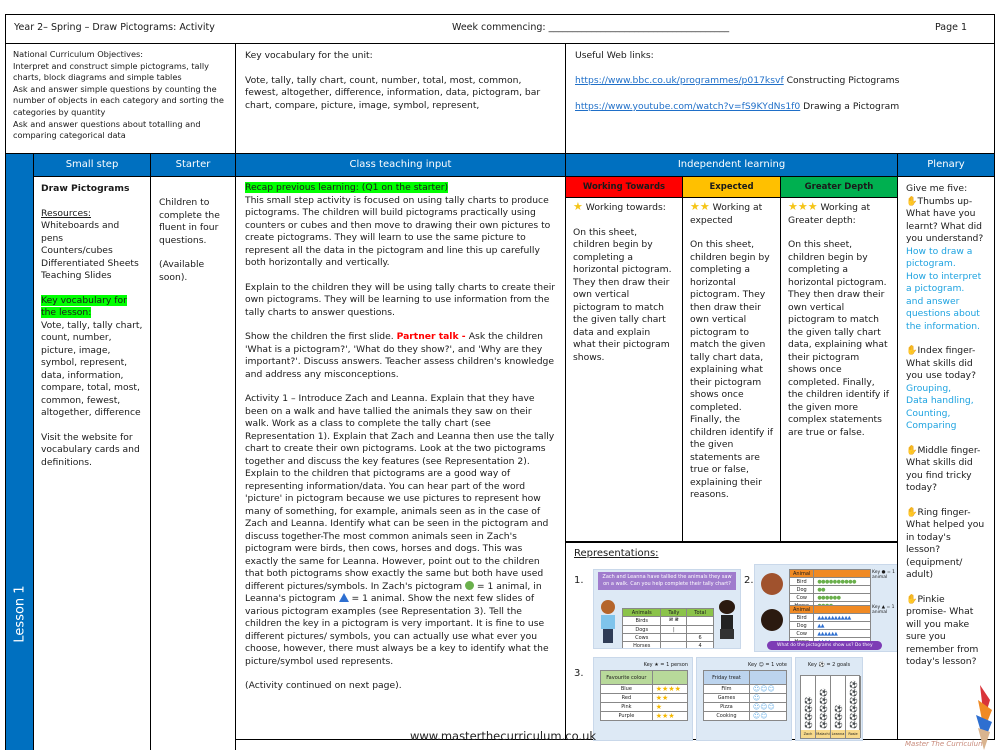  Describe the element at coordinates (726, 698) in the screenshot. I see `category-label: Games` at that location.